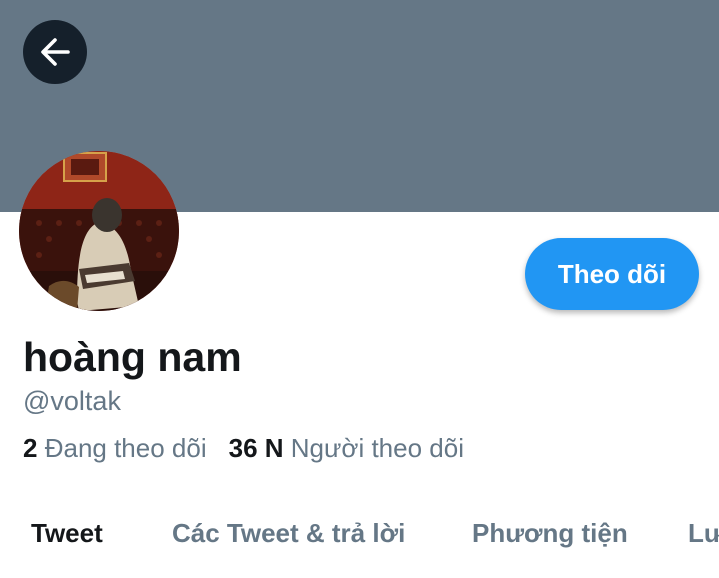 The width and height of the screenshot is (719, 578). I want to click on avatar, so click(99, 231).